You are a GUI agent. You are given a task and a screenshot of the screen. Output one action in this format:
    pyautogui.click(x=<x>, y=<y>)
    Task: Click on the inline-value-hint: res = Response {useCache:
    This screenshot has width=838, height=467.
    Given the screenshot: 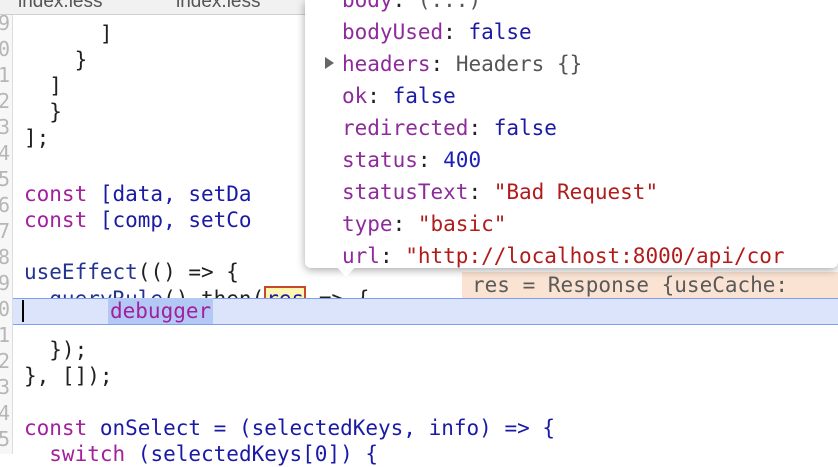 What is the action you would take?
    pyautogui.click(x=650, y=285)
    